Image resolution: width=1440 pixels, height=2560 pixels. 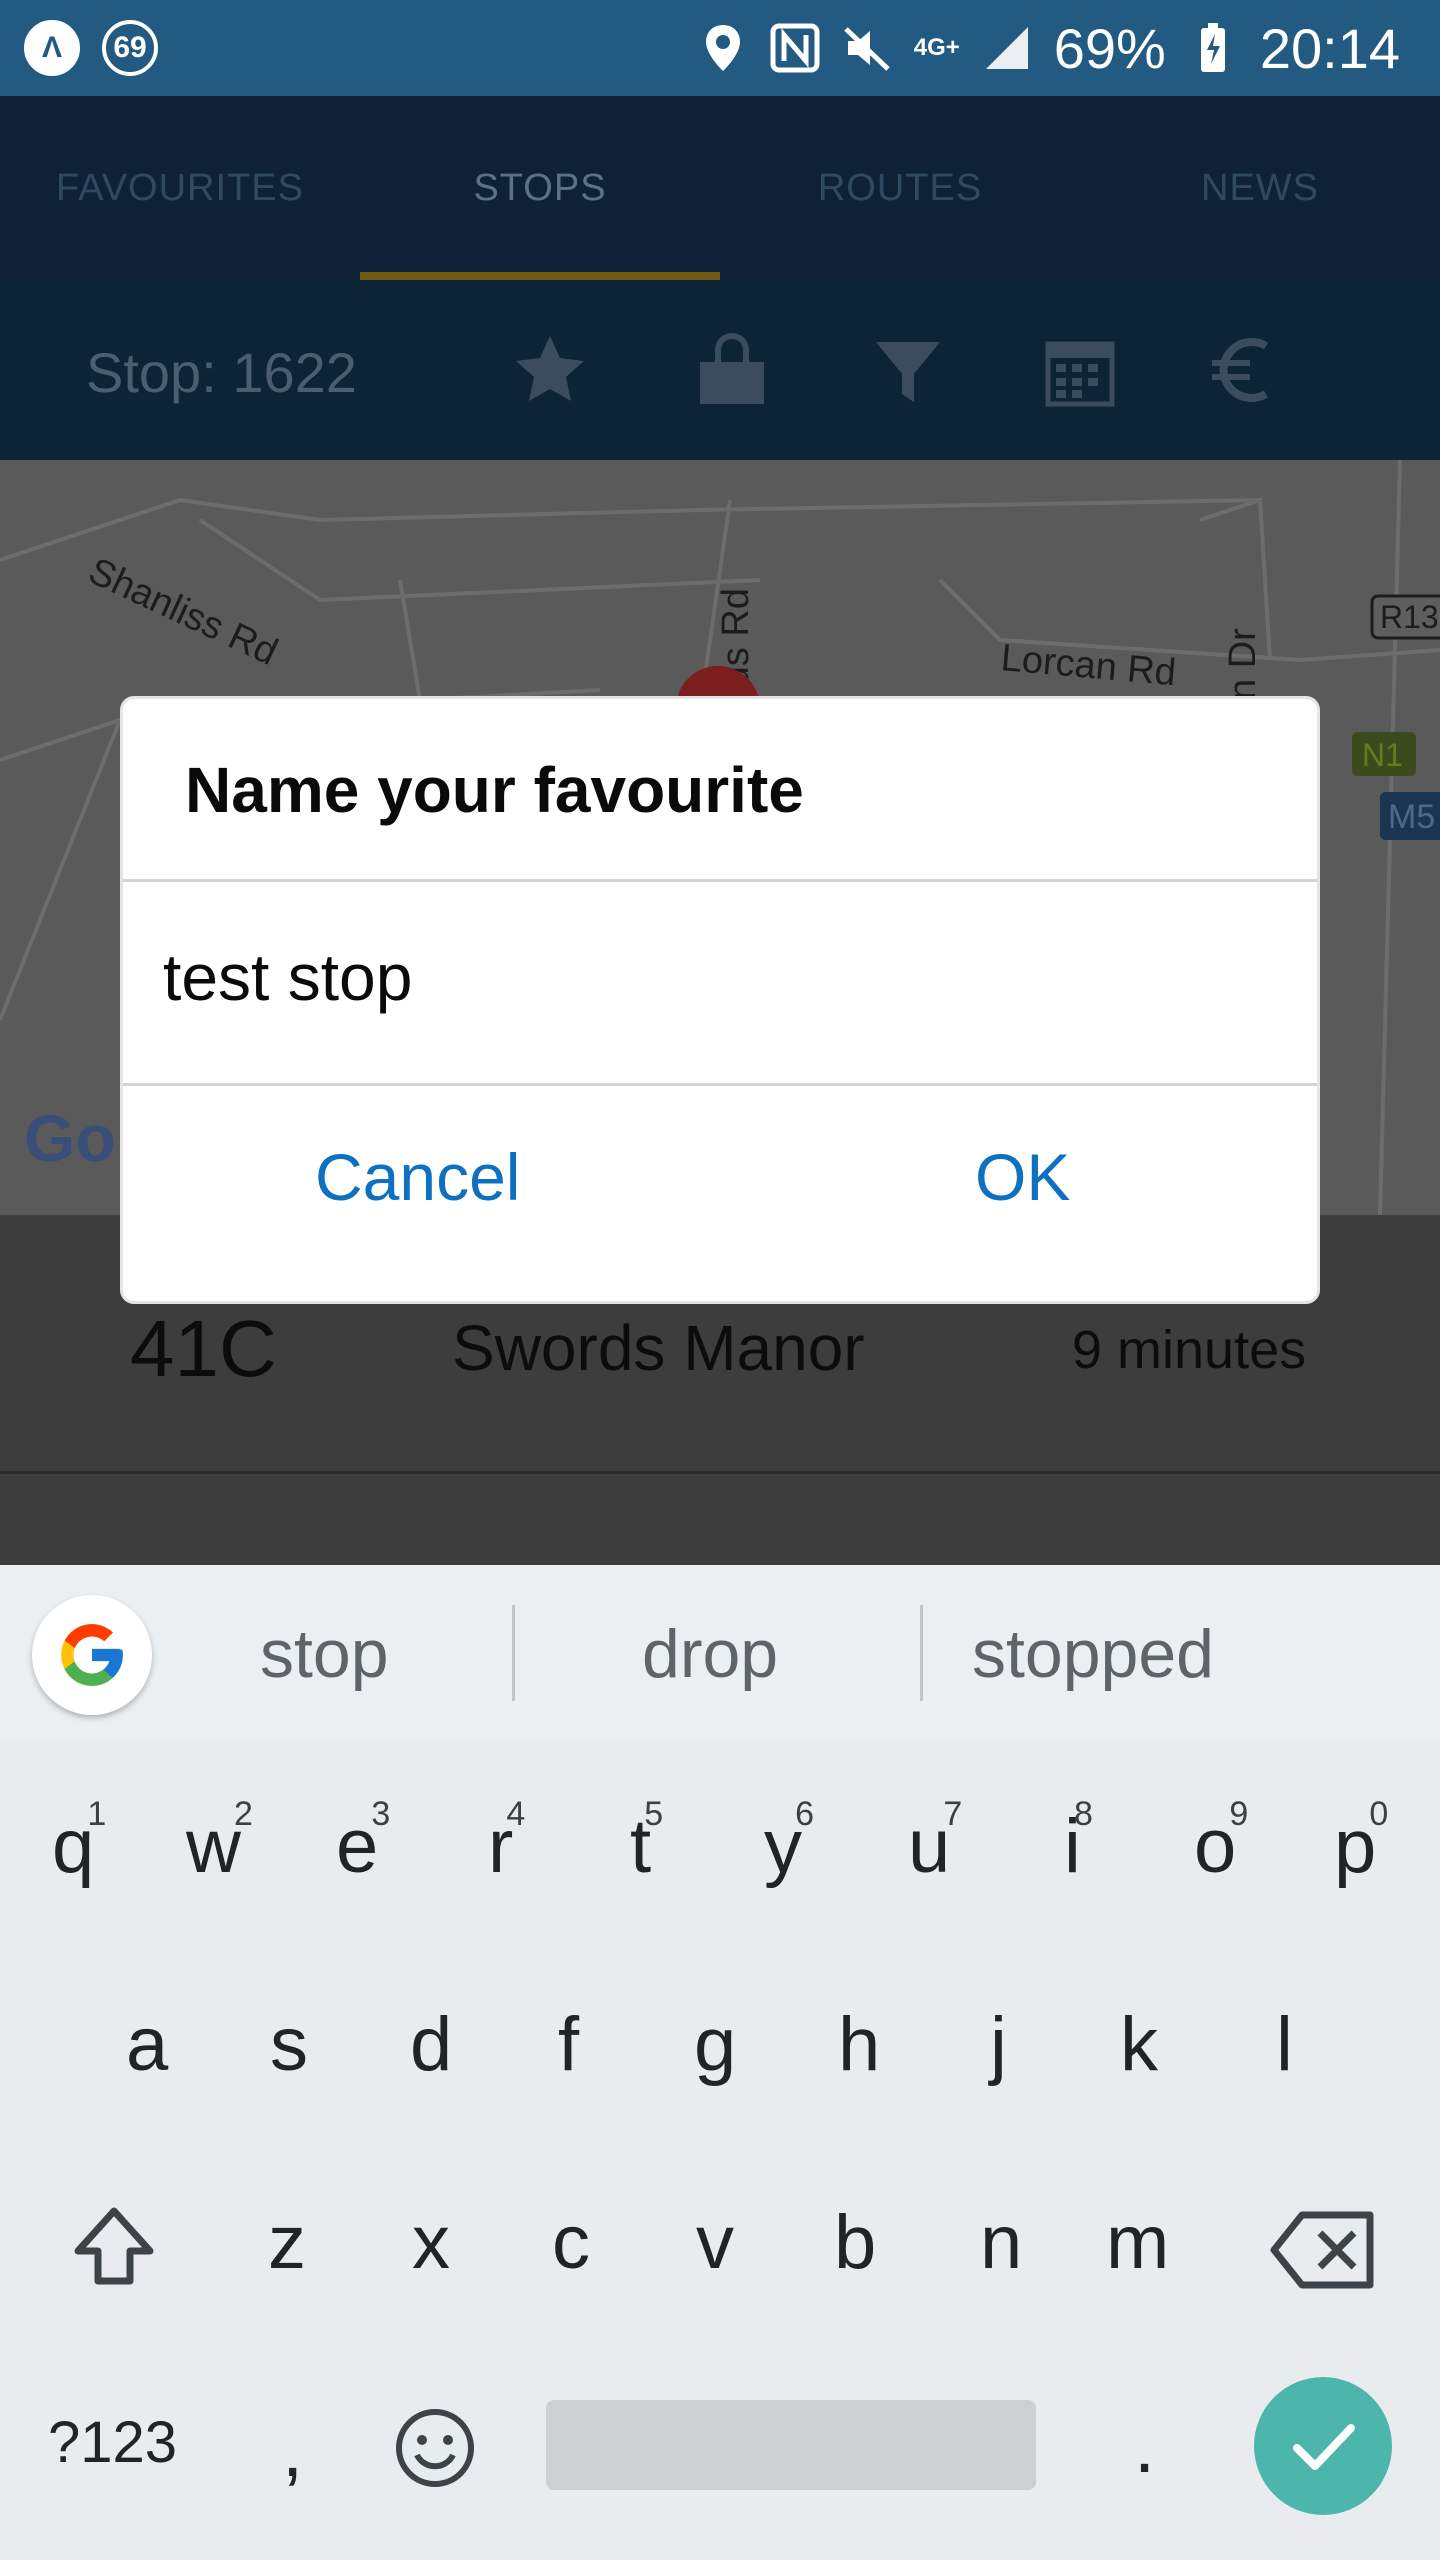 What do you see at coordinates (1007, 48) in the screenshot?
I see `signal-icon` at bounding box center [1007, 48].